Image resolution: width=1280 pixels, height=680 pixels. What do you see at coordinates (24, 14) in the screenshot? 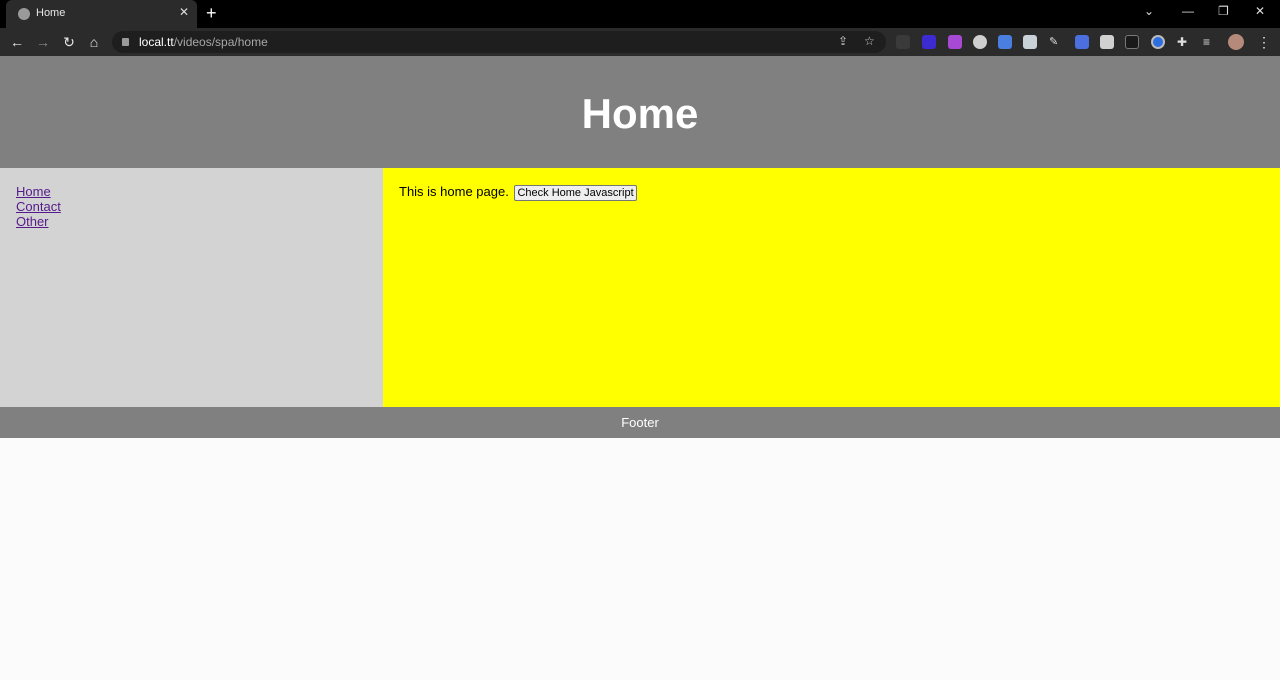
I see `globe-icon` at bounding box center [24, 14].